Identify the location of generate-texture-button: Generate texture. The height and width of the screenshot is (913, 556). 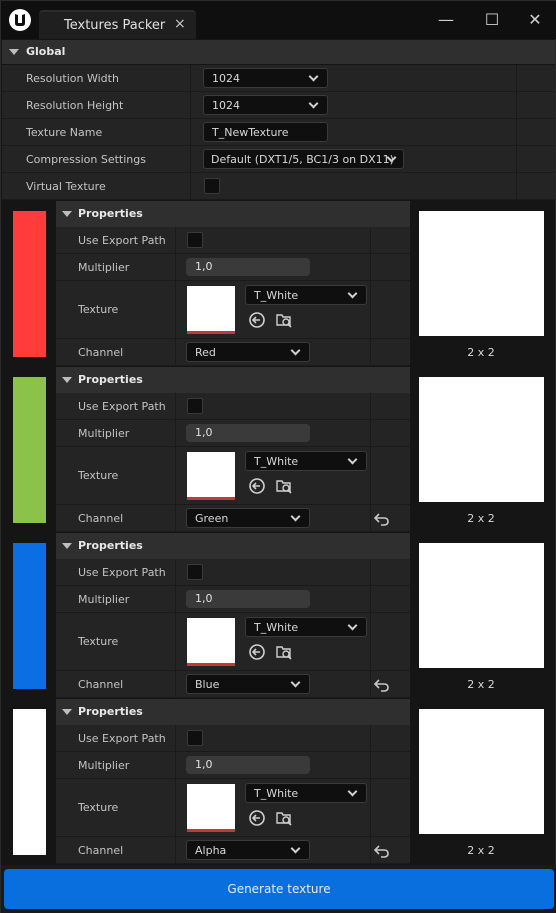
(279, 889).